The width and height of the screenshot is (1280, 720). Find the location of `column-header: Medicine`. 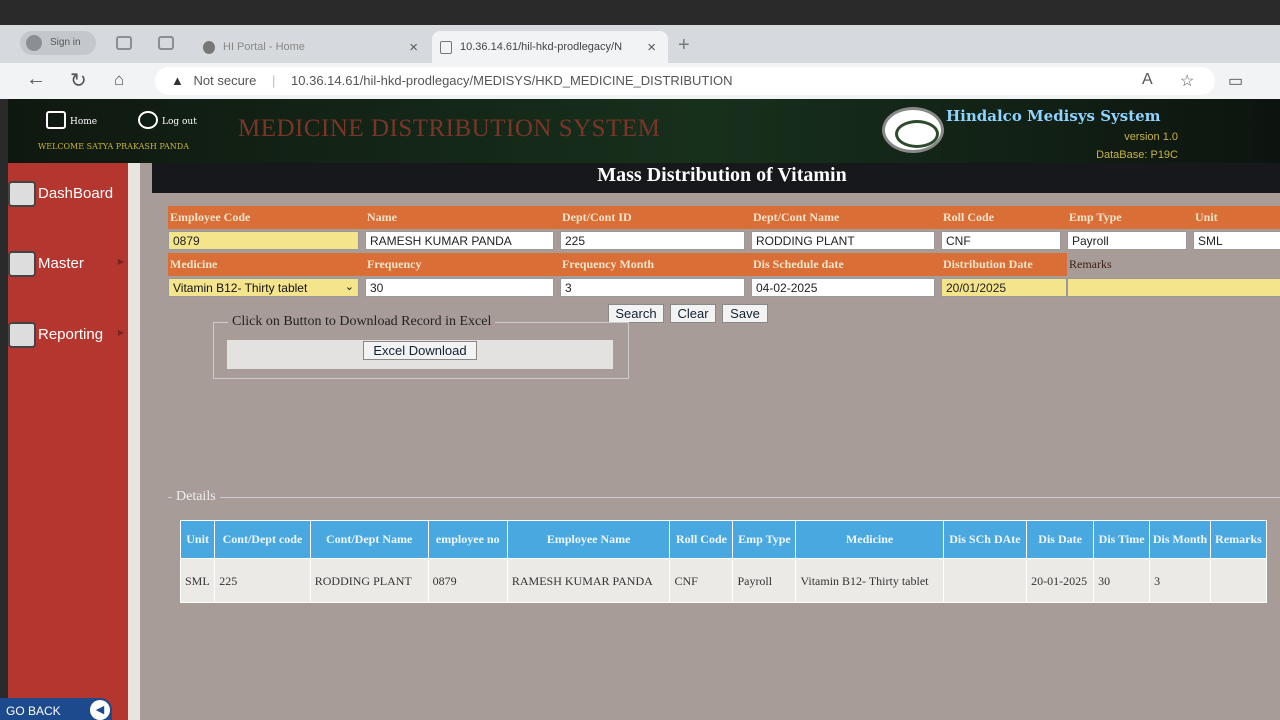

column-header: Medicine is located at coordinates (869, 539).